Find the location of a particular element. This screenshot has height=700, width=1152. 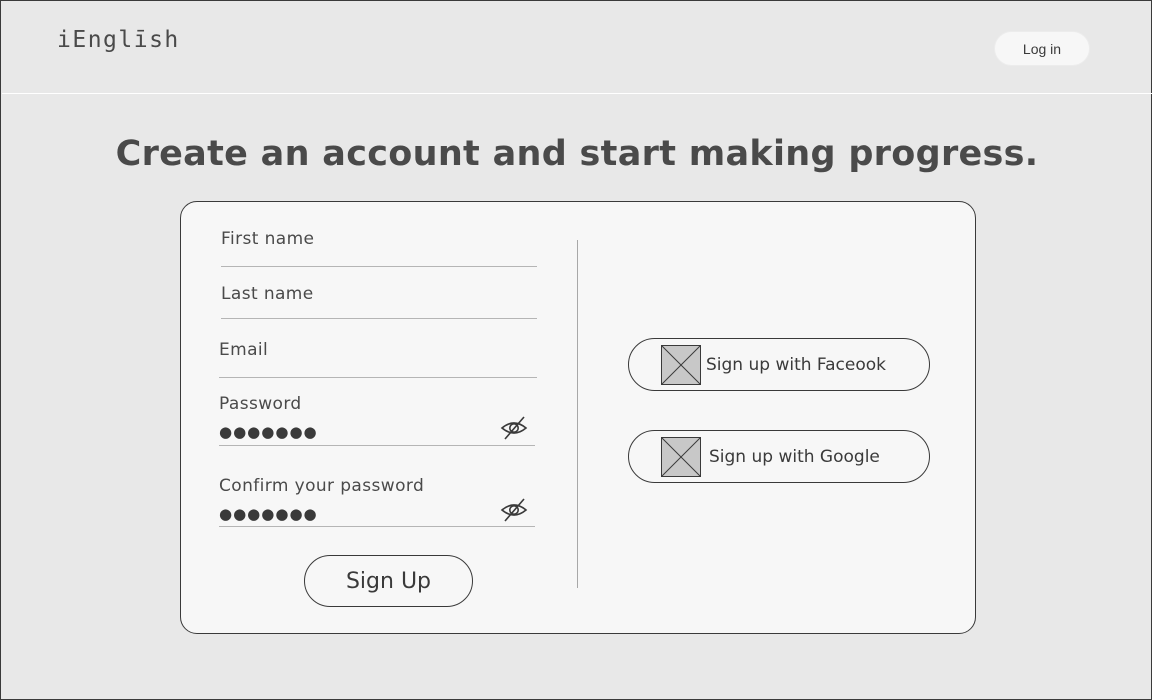

first-name-field: First name is located at coordinates (379, 249).